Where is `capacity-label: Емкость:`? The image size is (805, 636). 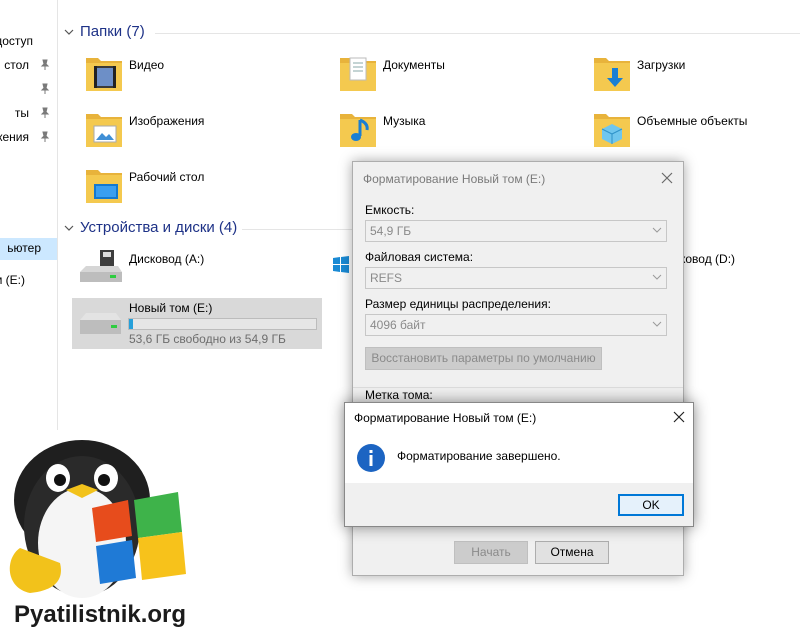 capacity-label: Емкость: is located at coordinates (390, 210).